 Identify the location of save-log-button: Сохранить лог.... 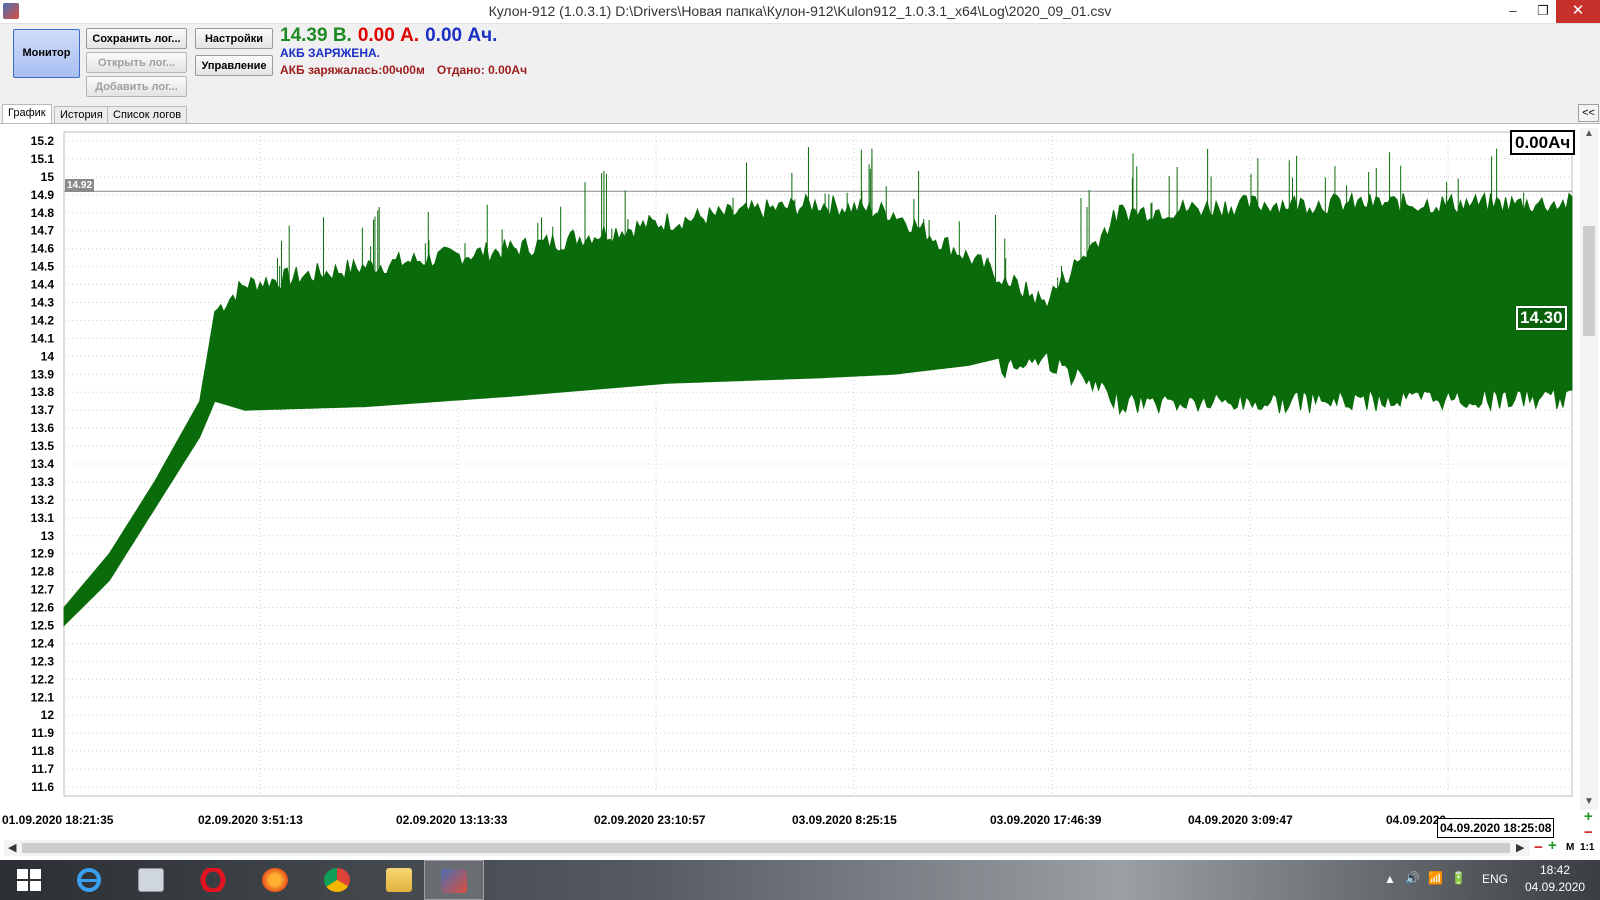
(136, 38).